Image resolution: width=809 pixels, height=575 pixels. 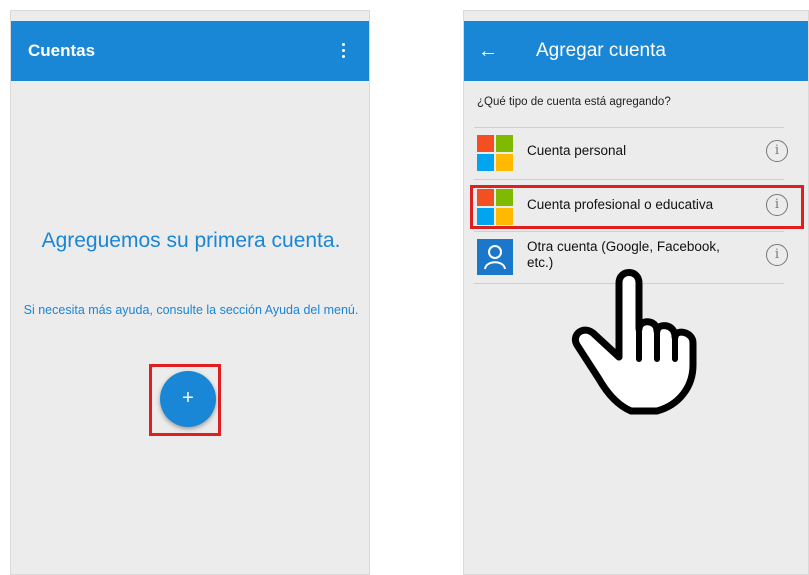 What do you see at coordinates (577, 150) in the screenshot?
I see `option-label: Cuenta personal` at bounding box center [577, 150].